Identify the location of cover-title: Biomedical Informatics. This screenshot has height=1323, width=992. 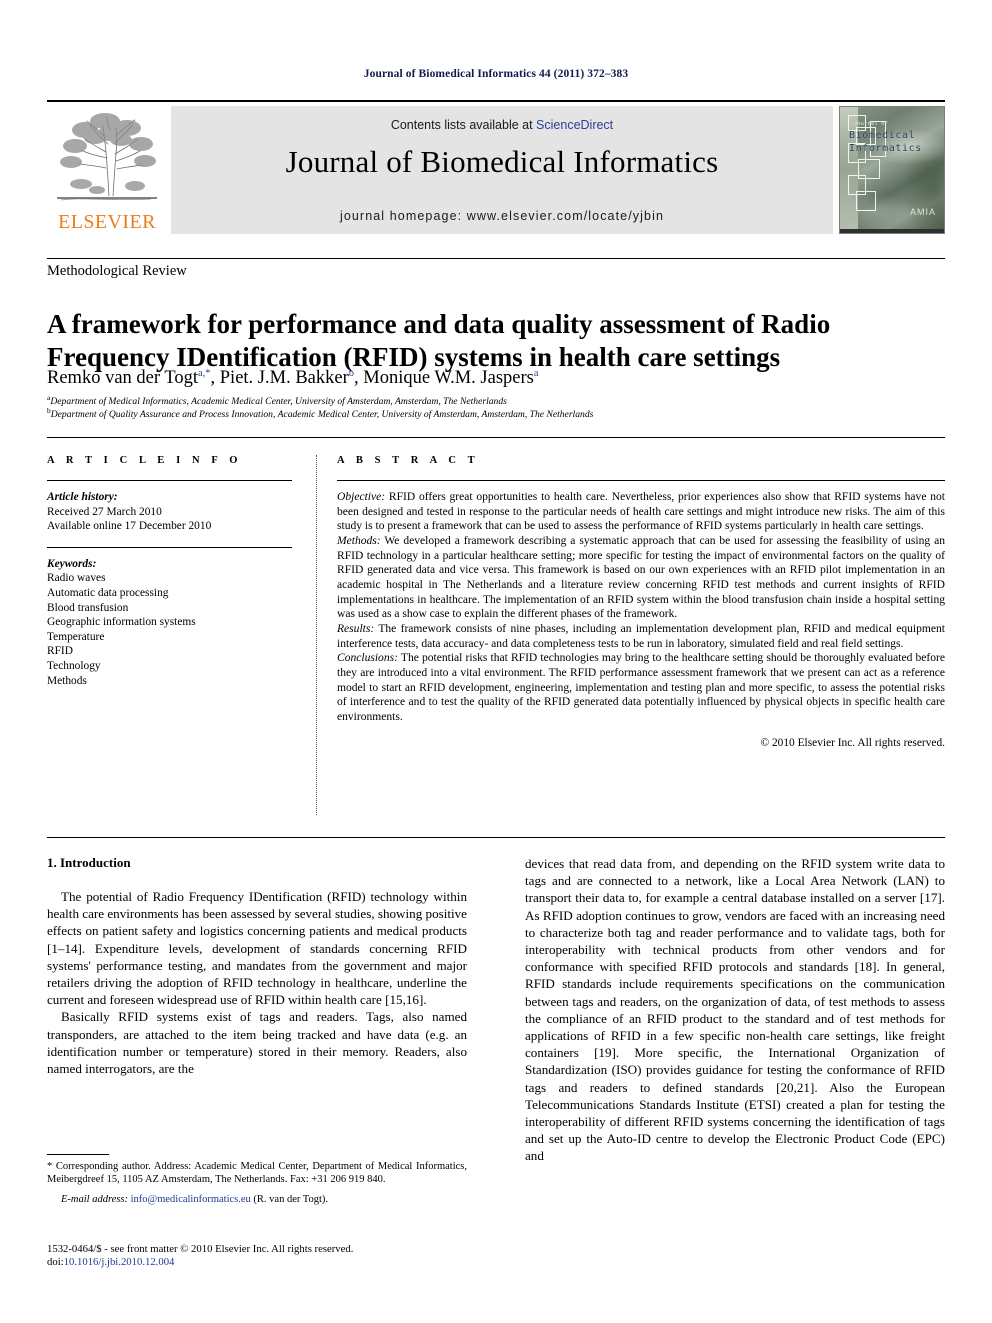
(885, 142).